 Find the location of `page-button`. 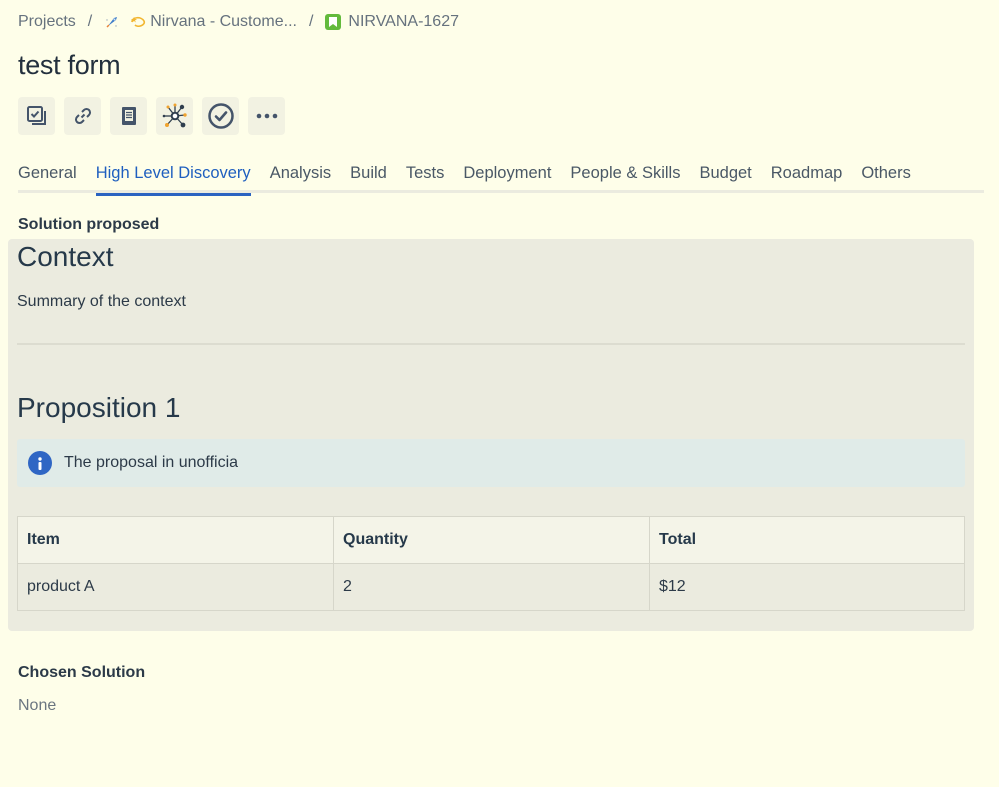

page-button is located at coordinates (128, 116).